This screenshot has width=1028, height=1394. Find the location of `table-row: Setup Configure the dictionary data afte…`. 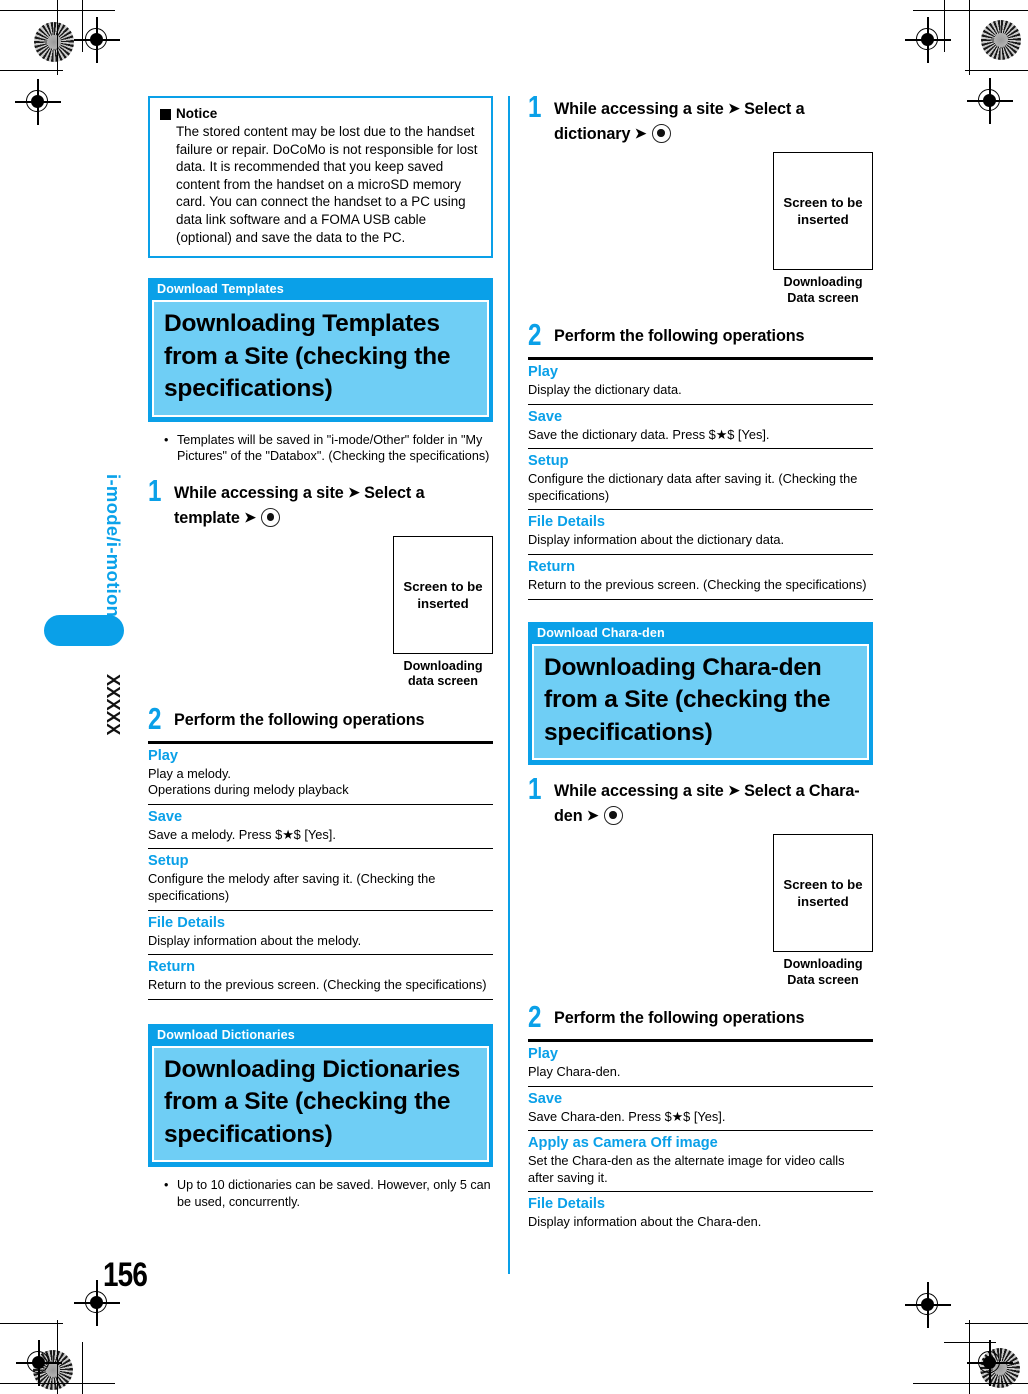

table-row: Setup Configure the dictionary data afte… is located at coordinates (700, 480).